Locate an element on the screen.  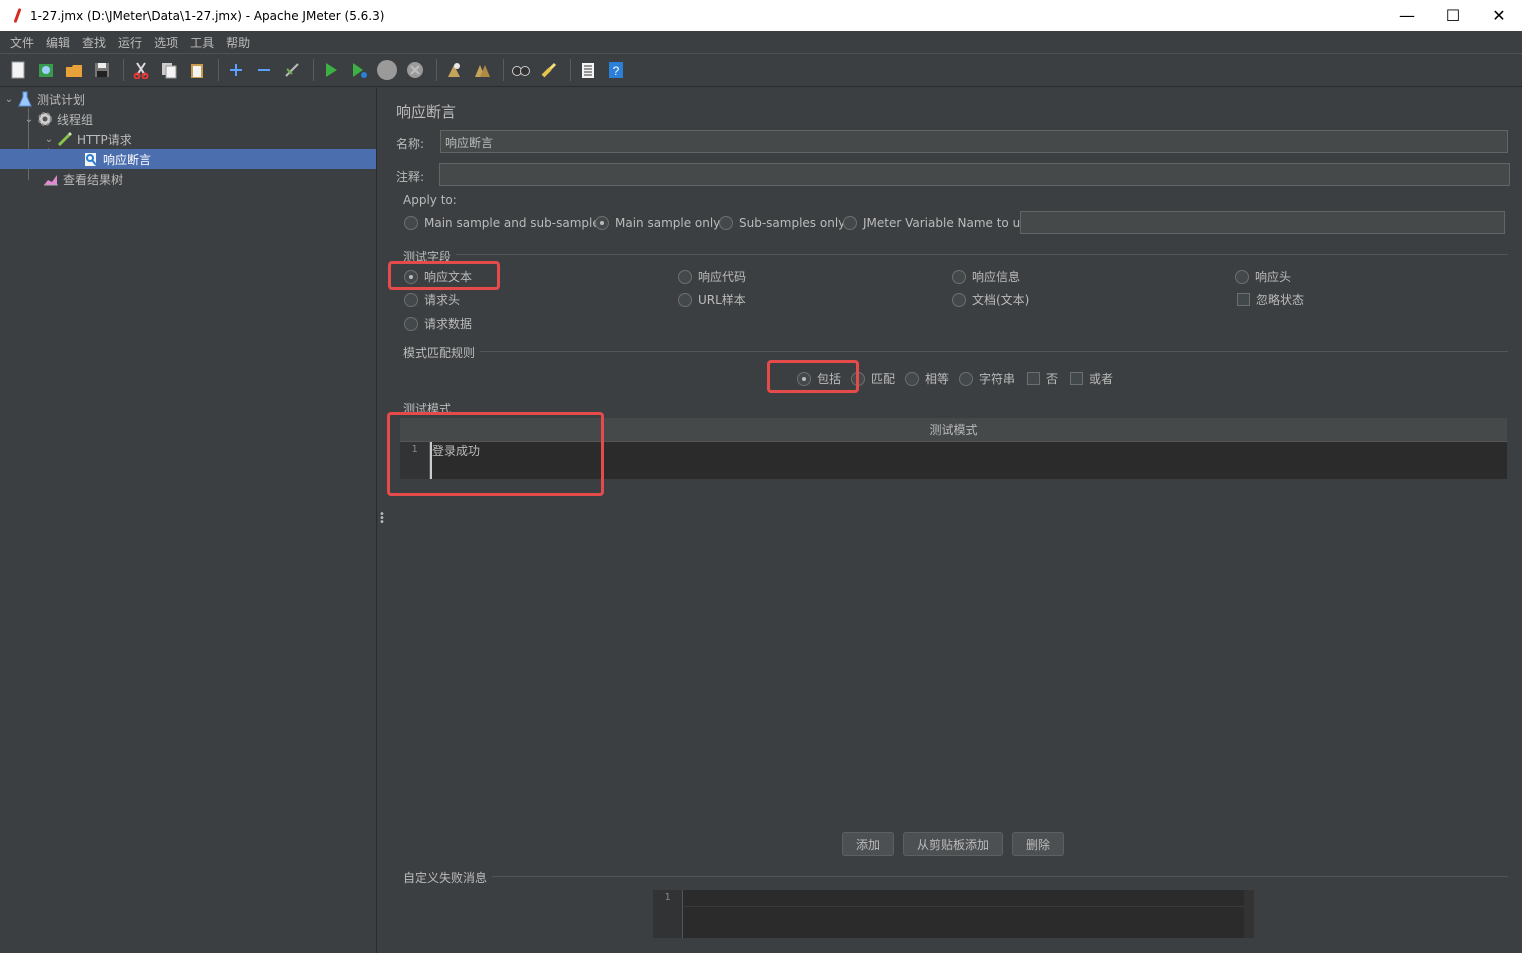
stop-icon is located at coordinates (387, 70).